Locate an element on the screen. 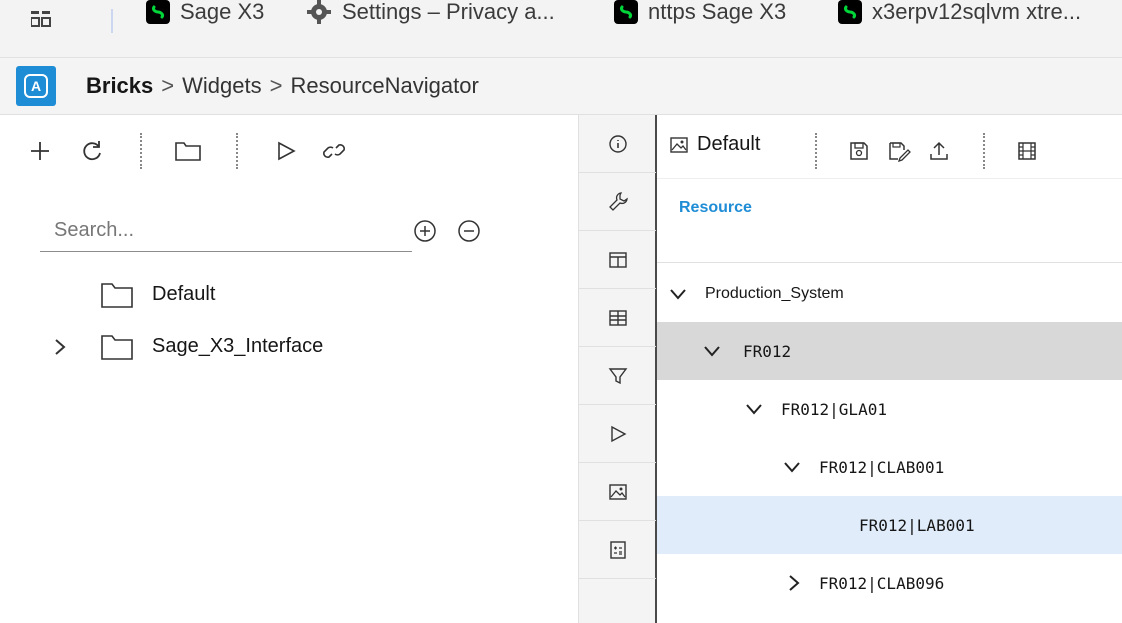  layout-icon is located at coordinates (617, 259).